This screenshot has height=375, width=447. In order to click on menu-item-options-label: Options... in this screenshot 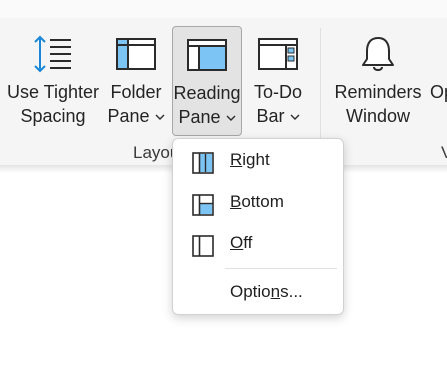, I will do `click(266, 292)`.